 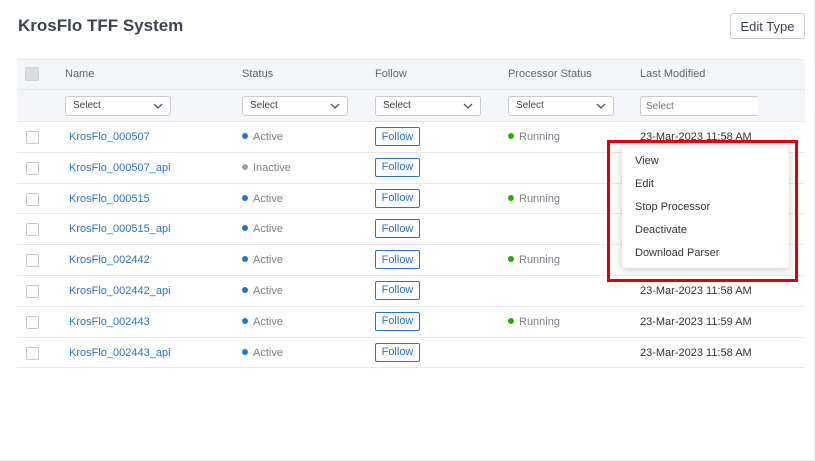 I want to click on column-header-last-modified: Last Modified, so click(x=672, y=74).